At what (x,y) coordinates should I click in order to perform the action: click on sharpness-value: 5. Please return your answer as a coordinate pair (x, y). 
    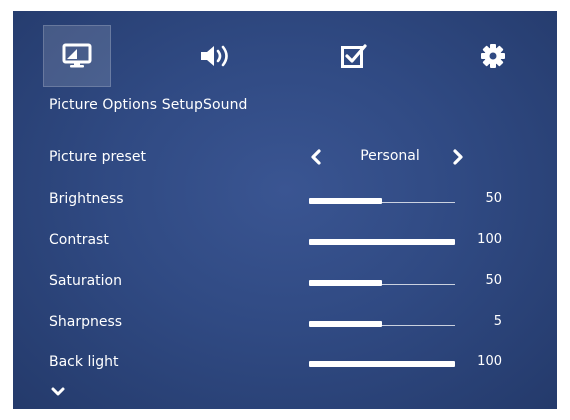
    Looking at the image, I should click on (497, 321).